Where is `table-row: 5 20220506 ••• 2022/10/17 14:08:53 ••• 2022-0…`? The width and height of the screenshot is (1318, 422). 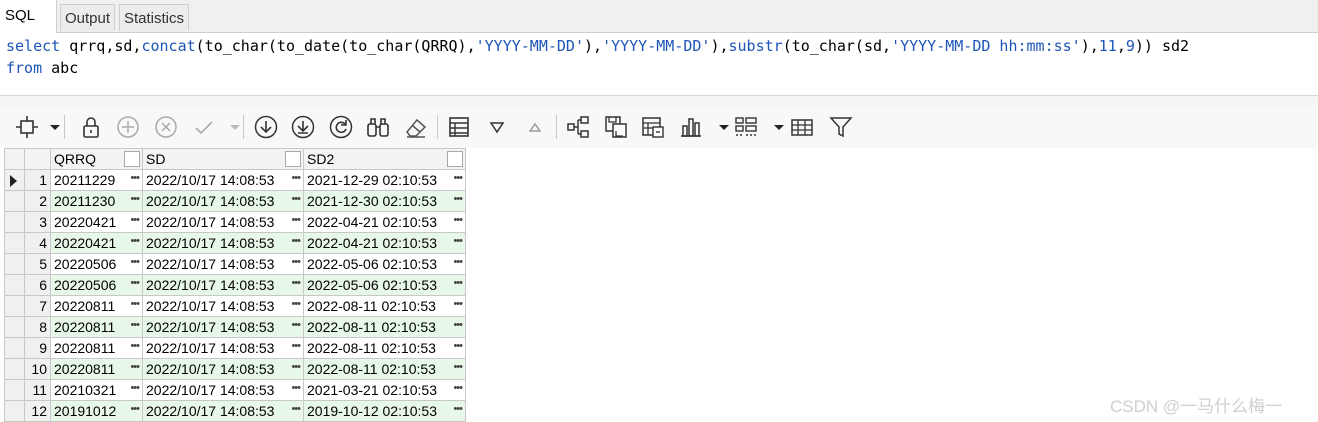
table-row: 5 20220506 ••• 2022/10/17 14:08:53 ••• 2022-0… is located at coordinates (235, 264).